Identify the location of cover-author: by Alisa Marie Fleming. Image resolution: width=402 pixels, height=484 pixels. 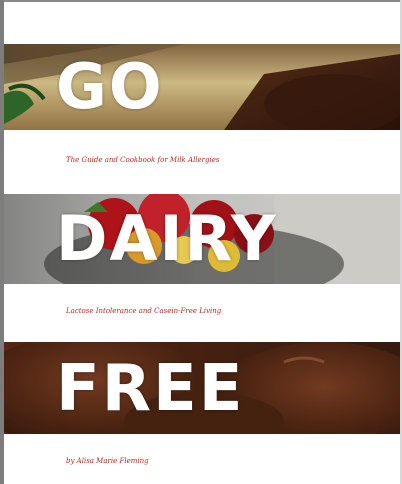
(107, 461).